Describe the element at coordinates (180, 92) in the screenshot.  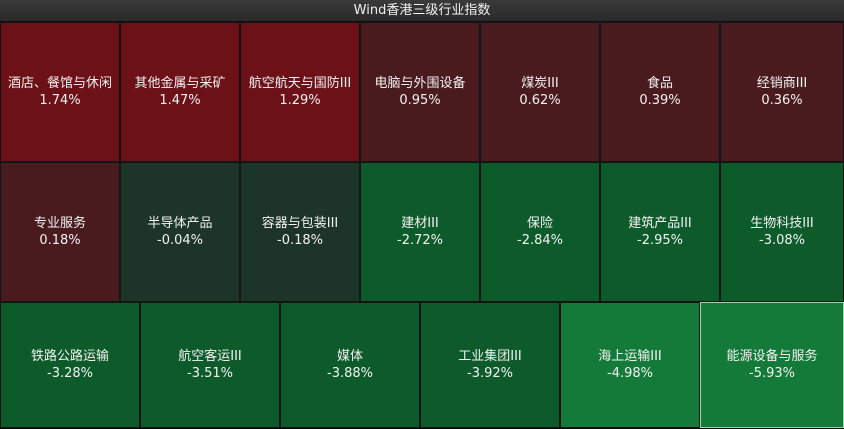
I see `tile-other-metals-mining: 其他金属与采矿 1.47%` at that location.